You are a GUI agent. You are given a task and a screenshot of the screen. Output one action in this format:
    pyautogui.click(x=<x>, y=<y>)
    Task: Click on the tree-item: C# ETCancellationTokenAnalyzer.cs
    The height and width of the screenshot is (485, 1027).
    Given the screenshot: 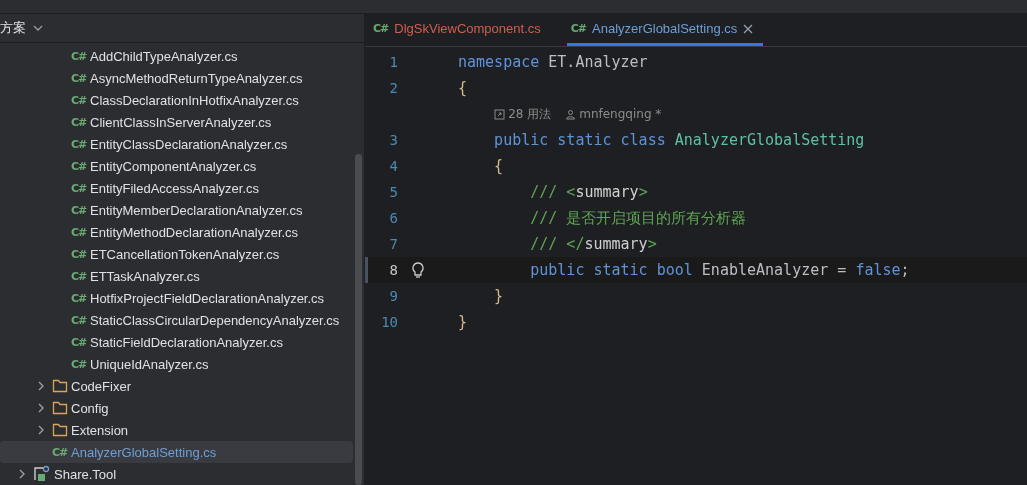 What is the action you would take?
    pyautogui.click(x=176, y=254)
    